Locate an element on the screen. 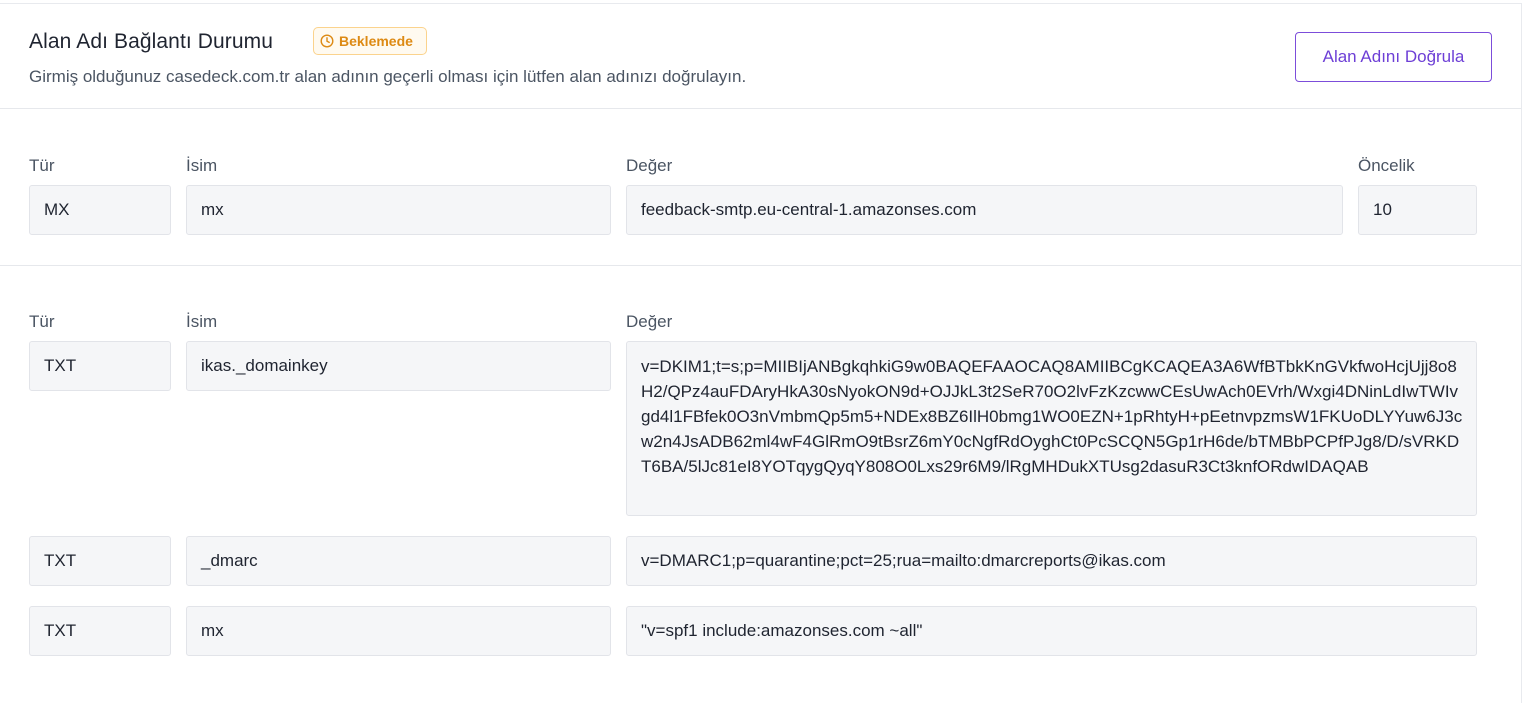 Image resolution: width=1523 pixels, height=703 pixels. dmarc-type-field: TXT is located at coordinates (100, 561).